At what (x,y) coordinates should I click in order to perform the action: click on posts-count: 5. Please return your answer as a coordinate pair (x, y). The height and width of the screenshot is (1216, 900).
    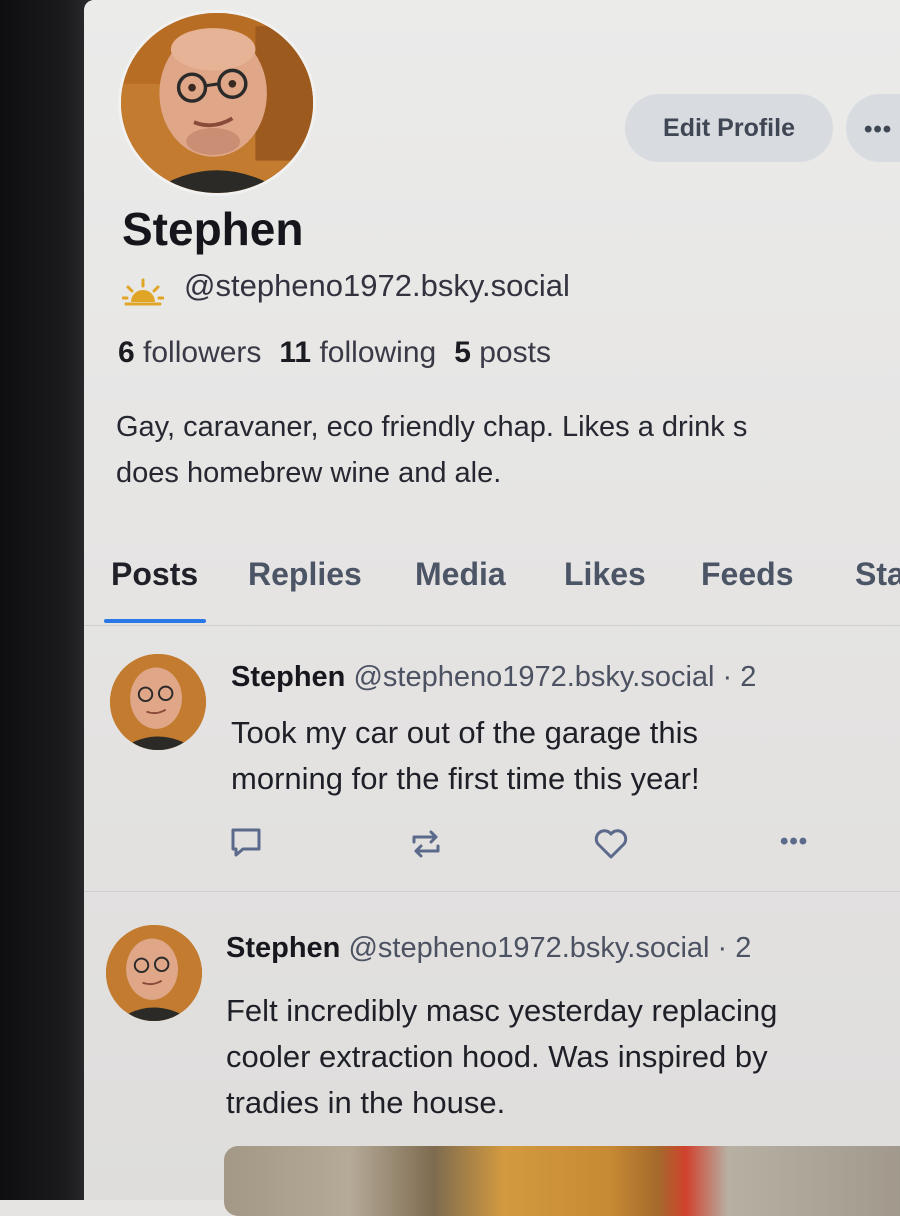
    Looking at the image, I should click on (462, 352).